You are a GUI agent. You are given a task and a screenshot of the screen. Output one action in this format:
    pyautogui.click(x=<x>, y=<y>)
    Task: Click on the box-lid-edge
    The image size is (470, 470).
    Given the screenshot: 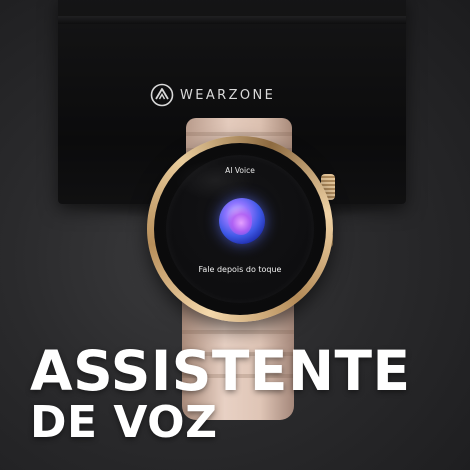 What is the action you would take?
    pyautogui.click(x=232, y=20)
    